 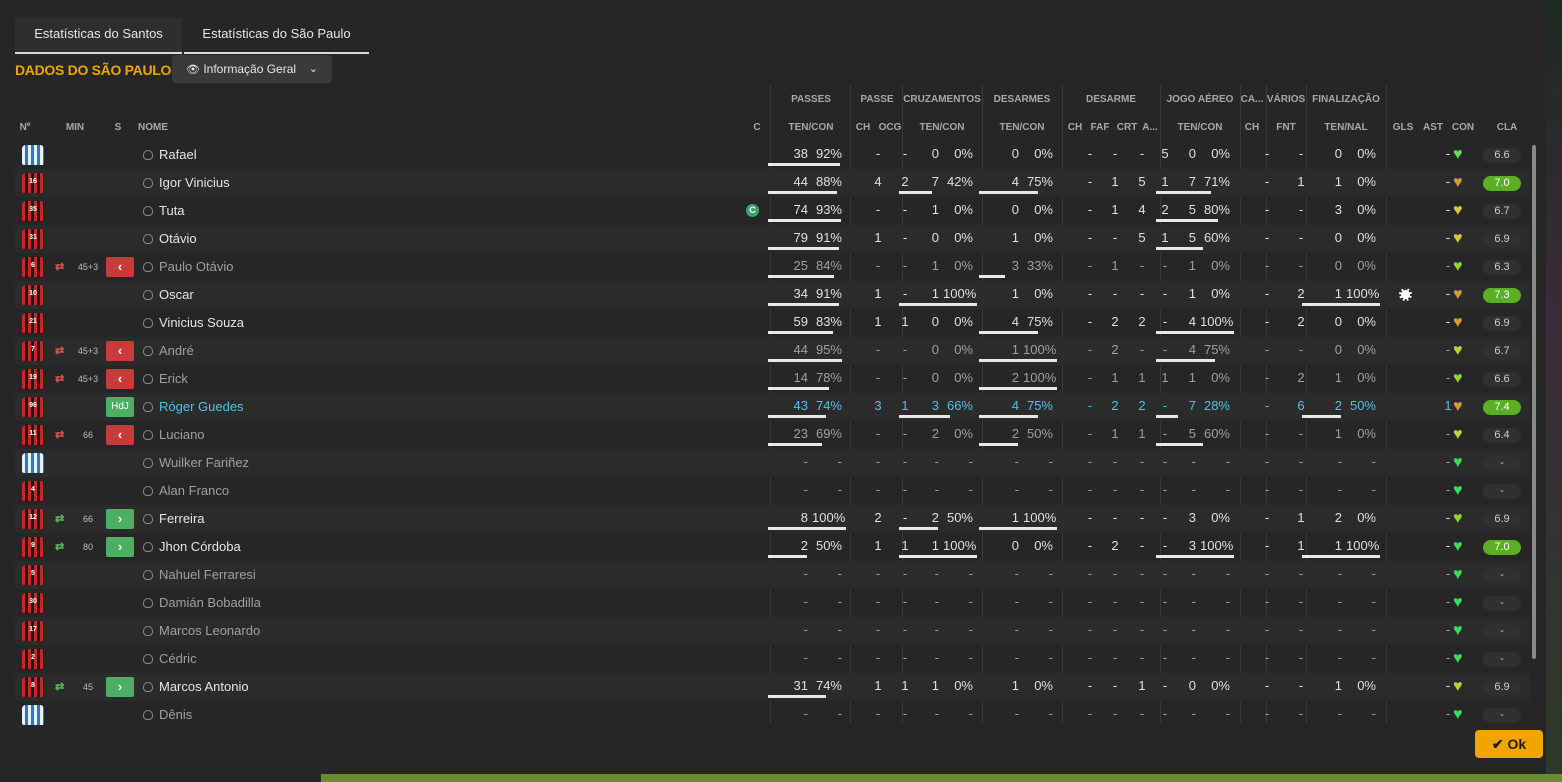 What do you see at coordinates (98, 36) in the screenshot?
I see `tab-santos-stats: Estatísticas do Santos` at bounding box center [98, 36].